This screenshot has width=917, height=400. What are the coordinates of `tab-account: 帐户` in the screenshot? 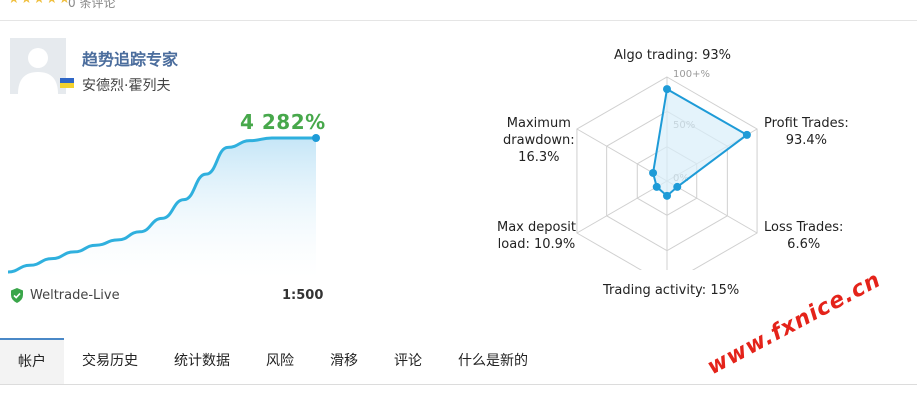 It's located at (32, 361).